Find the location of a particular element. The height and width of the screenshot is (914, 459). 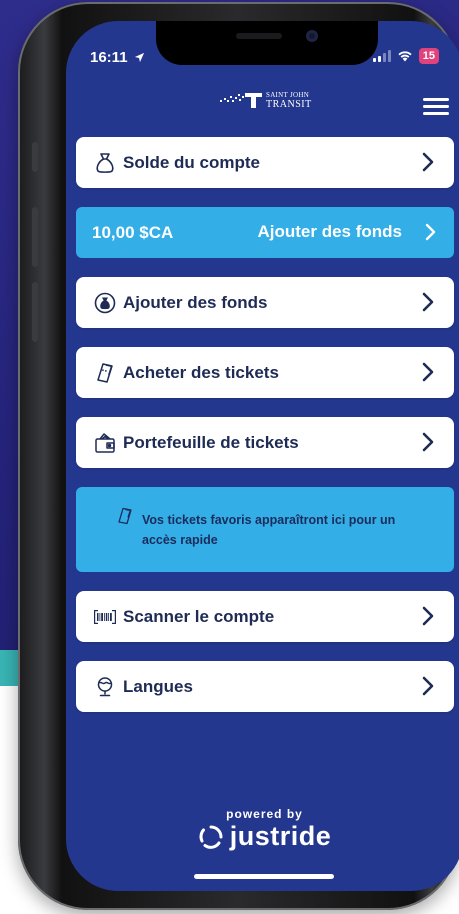

transit-logo-mark-icon is located at coordinates (241, 100).